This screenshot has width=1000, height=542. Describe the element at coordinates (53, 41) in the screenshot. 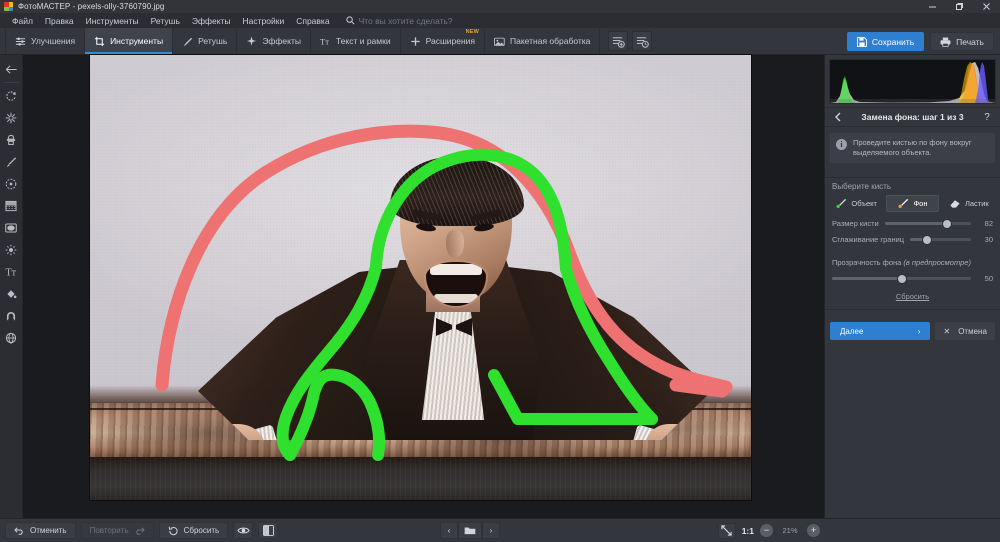

I see `tab-label: Улучшения` at that location.